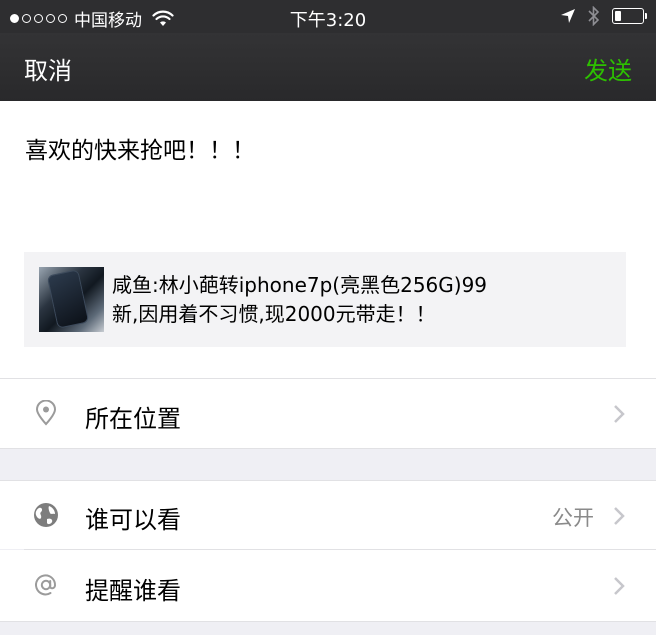  What do you see at coordinates (133, 419) in the screenshot?
I see `location-label: 所在位置` at bounding box center [133, 419].